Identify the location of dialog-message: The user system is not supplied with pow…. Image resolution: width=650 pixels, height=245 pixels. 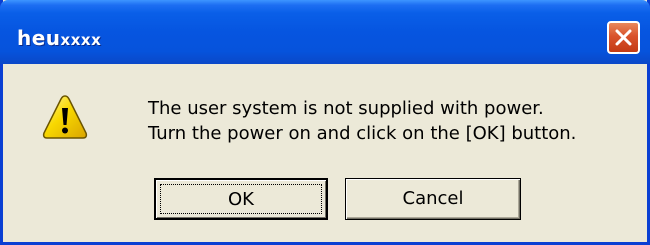
(362, 121).